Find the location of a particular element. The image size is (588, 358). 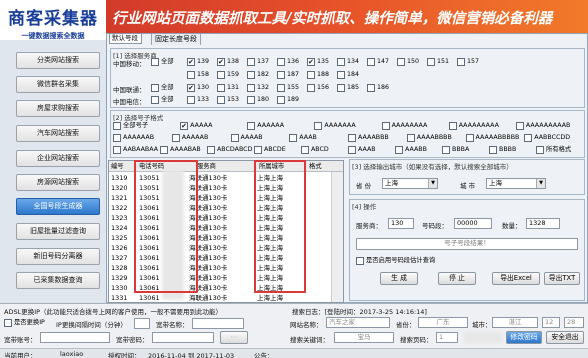

carrier-number-checkbox: 186 is located at coordinates (378, 88).